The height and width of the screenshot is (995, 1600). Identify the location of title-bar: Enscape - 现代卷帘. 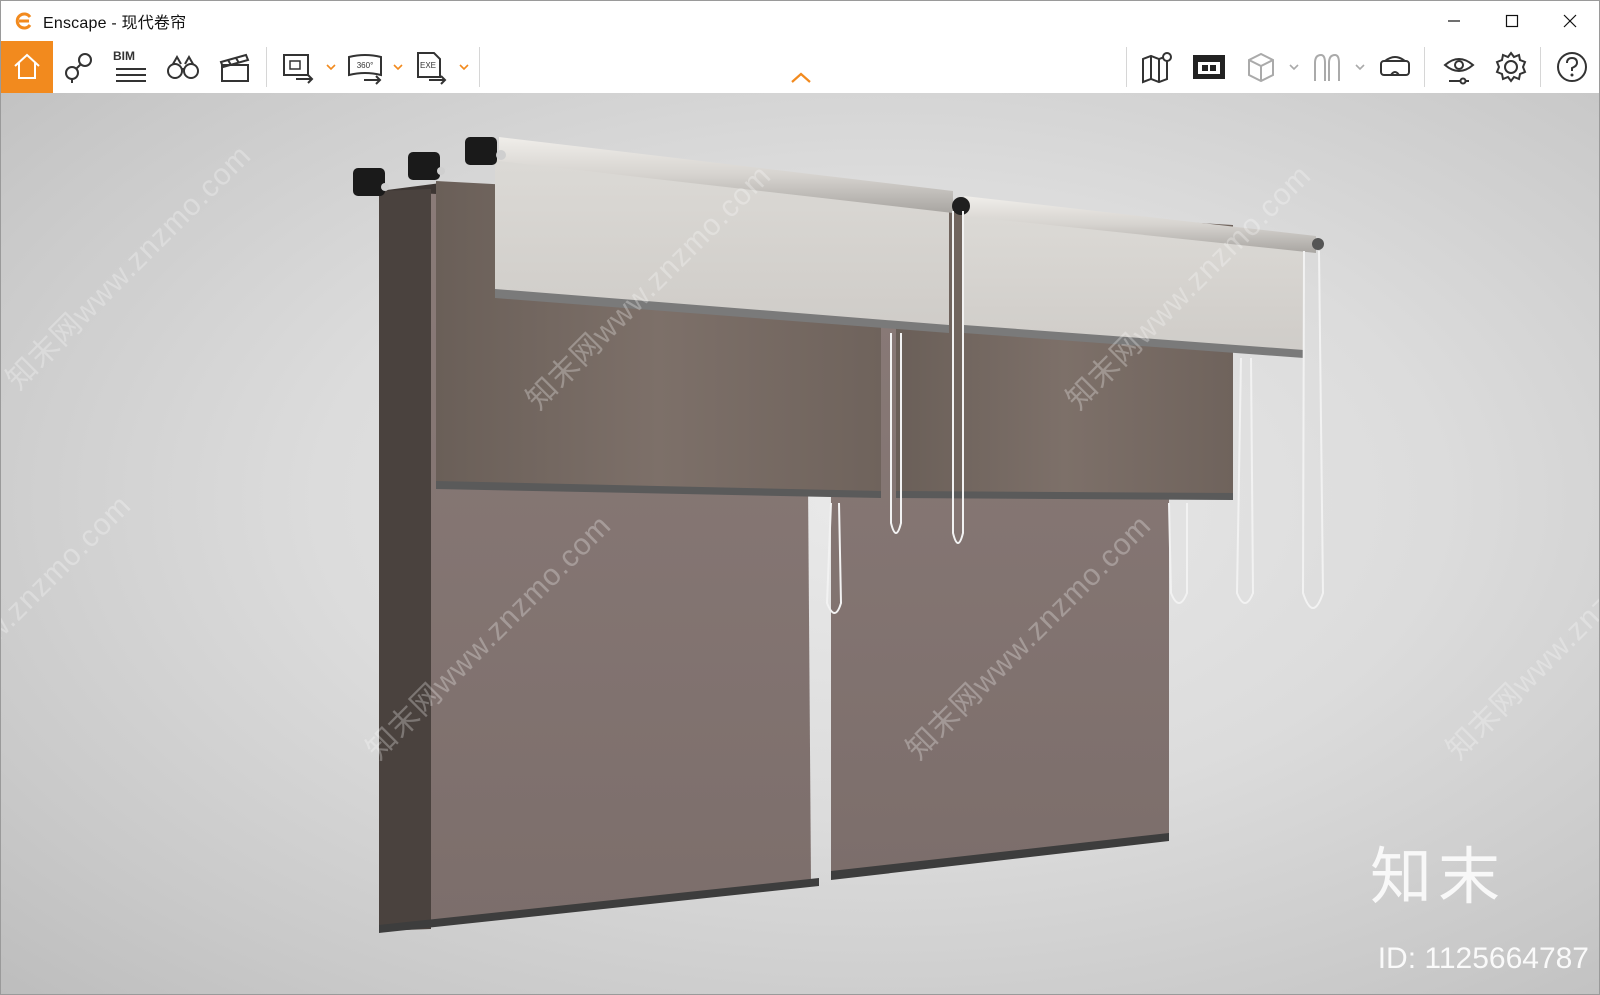
(800, 21).